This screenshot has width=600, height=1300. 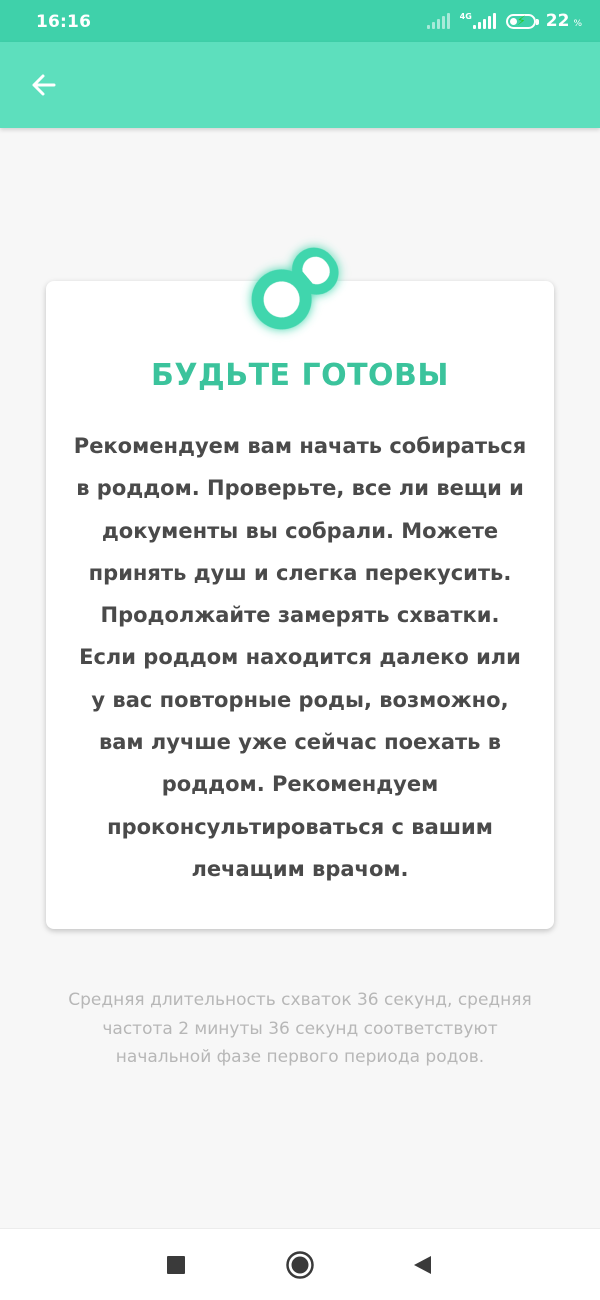 I want to click on home-button, so click(x=300, y=1265).